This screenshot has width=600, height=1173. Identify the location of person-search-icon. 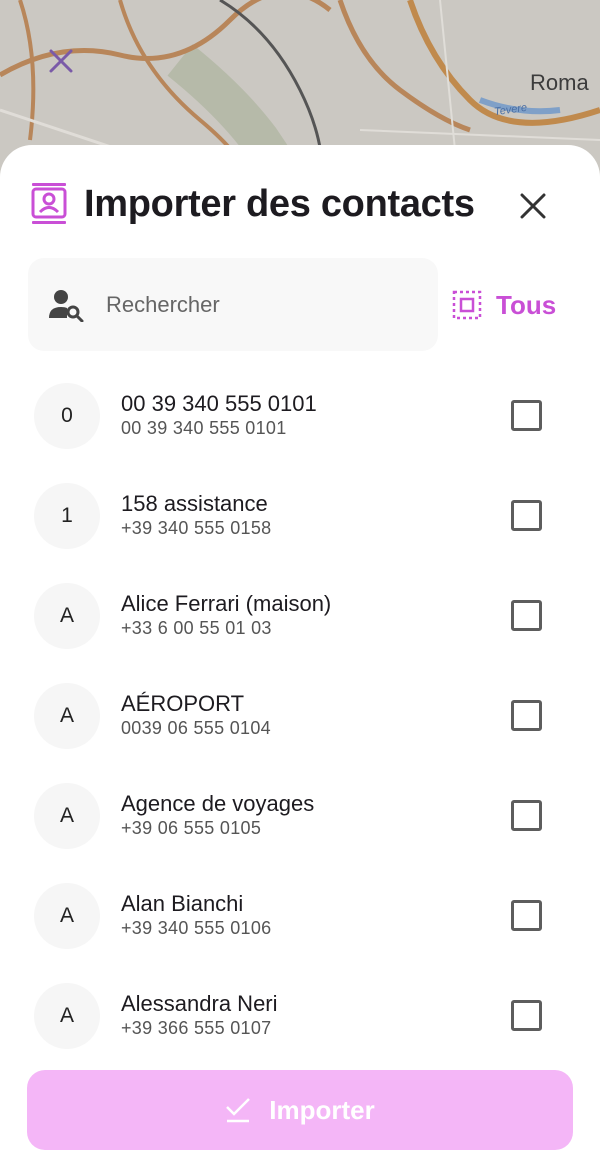
(66, 306).